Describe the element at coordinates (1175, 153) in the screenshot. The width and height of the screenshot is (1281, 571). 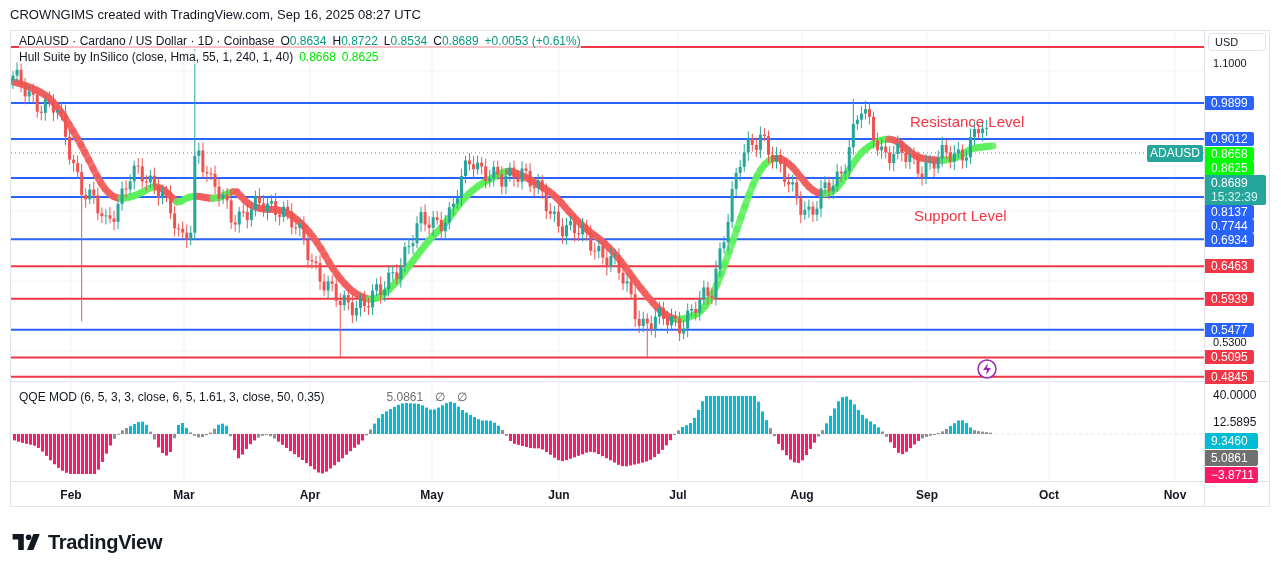
I see `symbol-tag: ADAUSD` at that location.